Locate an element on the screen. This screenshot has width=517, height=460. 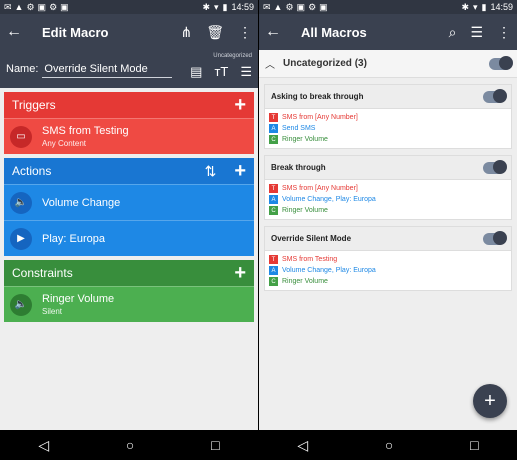
trigger-item-label: SMS from Testing is located at coordinates (85, 131).